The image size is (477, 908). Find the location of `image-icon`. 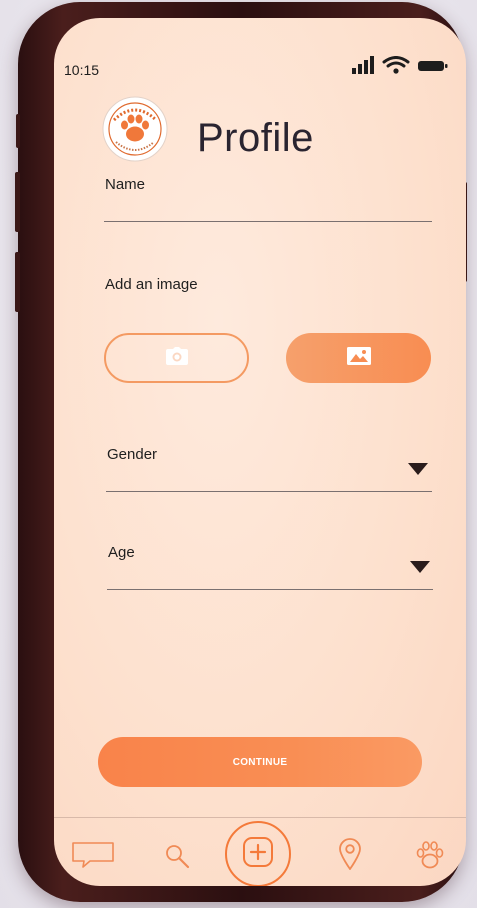

image-icon is located at coordinates (358, 358).